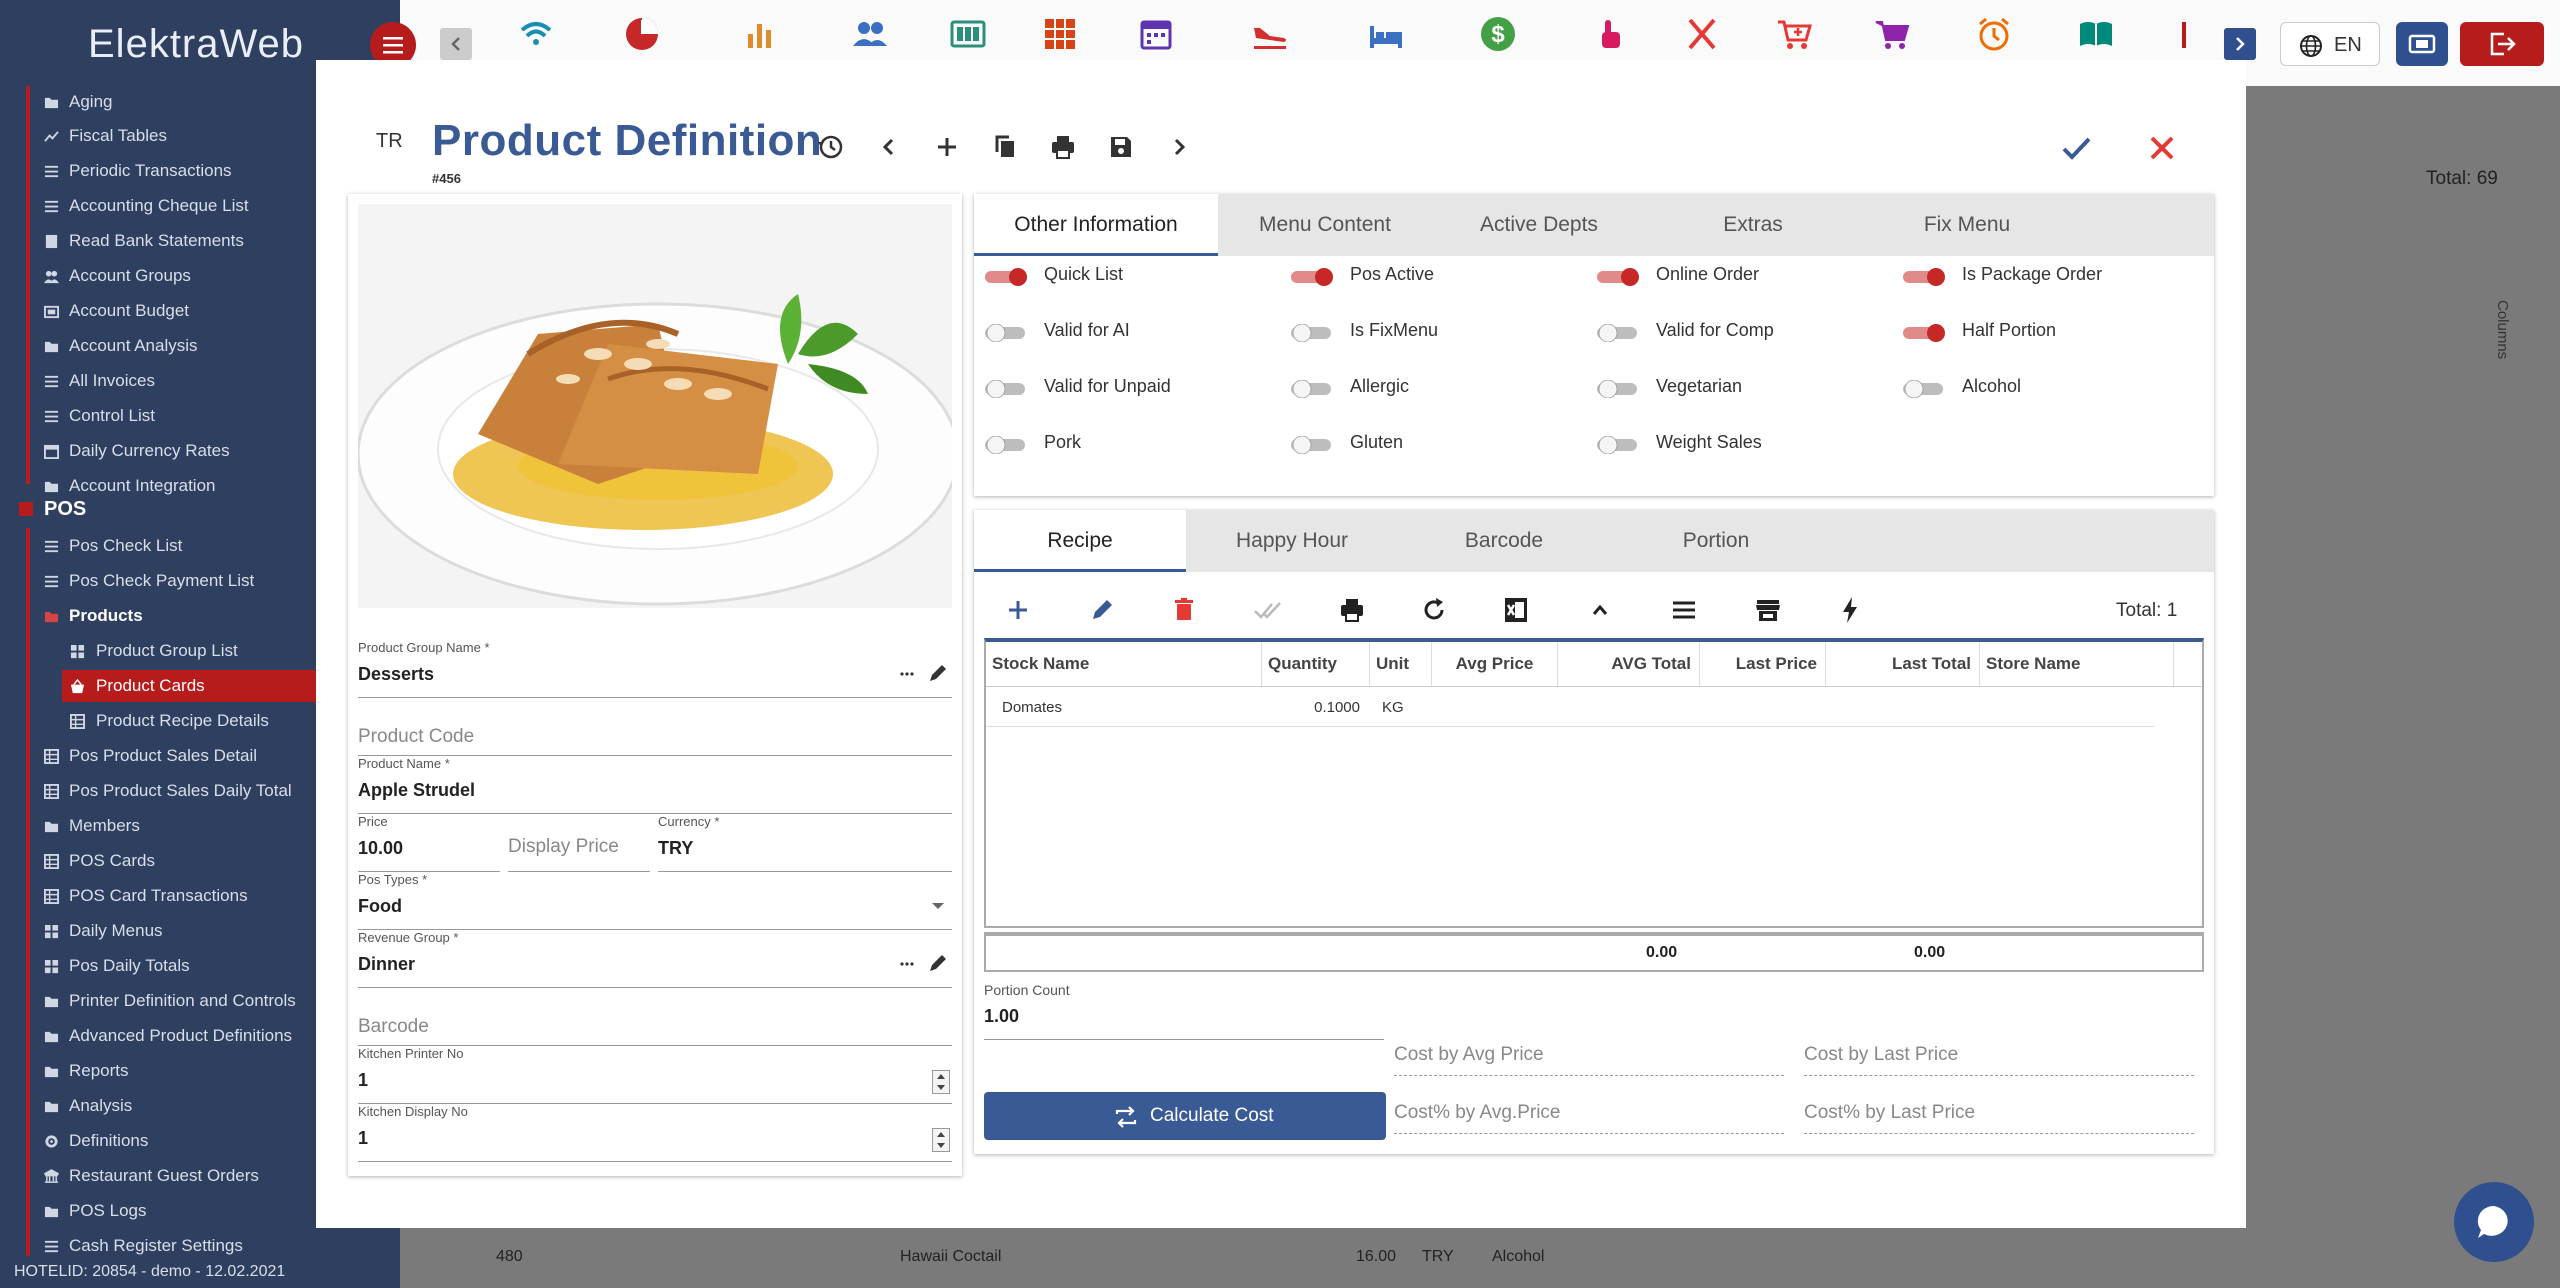 The width and height of the screenshot is (2560, 1288). Describe the element at coordinates (655, 1017) in the screenshot. I see `barcode-input: Barcode` at that location.